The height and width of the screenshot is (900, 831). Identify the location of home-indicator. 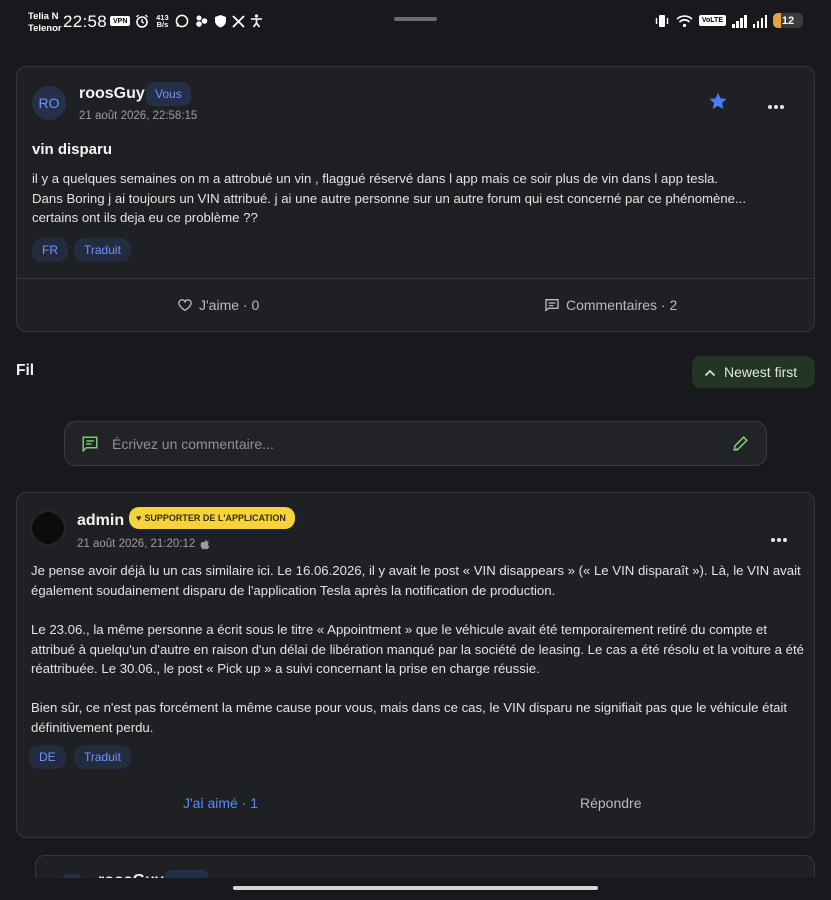
(415, 888).